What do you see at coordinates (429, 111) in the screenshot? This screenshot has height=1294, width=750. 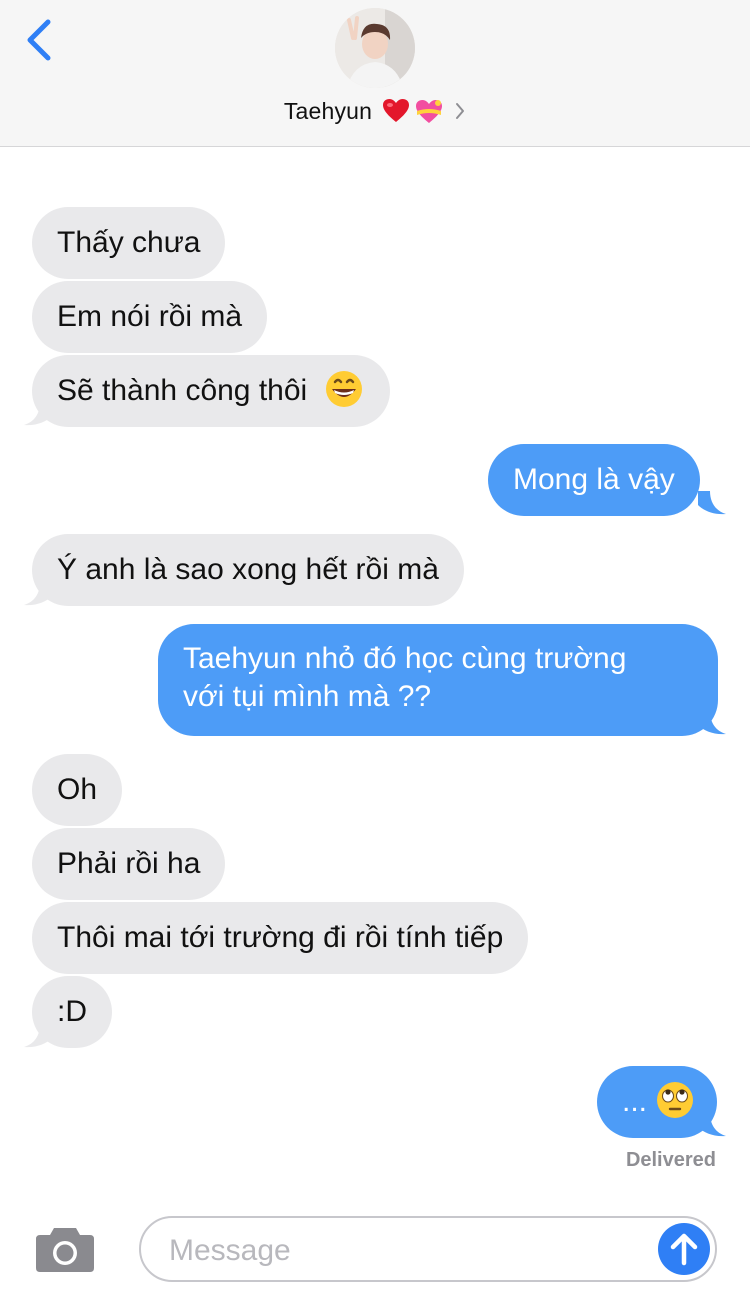 I see `heart-with-ribbon-icon` at bounding box center [429, 111].